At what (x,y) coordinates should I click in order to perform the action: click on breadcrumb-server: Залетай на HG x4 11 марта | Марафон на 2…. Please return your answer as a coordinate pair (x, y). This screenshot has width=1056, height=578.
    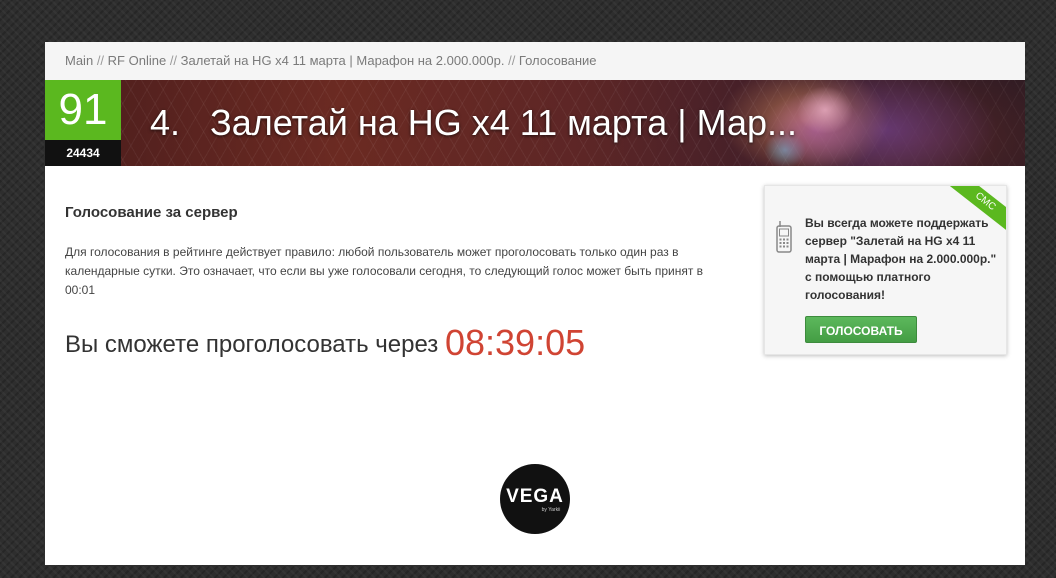
    Looking at the image, I should click on (343, 60).